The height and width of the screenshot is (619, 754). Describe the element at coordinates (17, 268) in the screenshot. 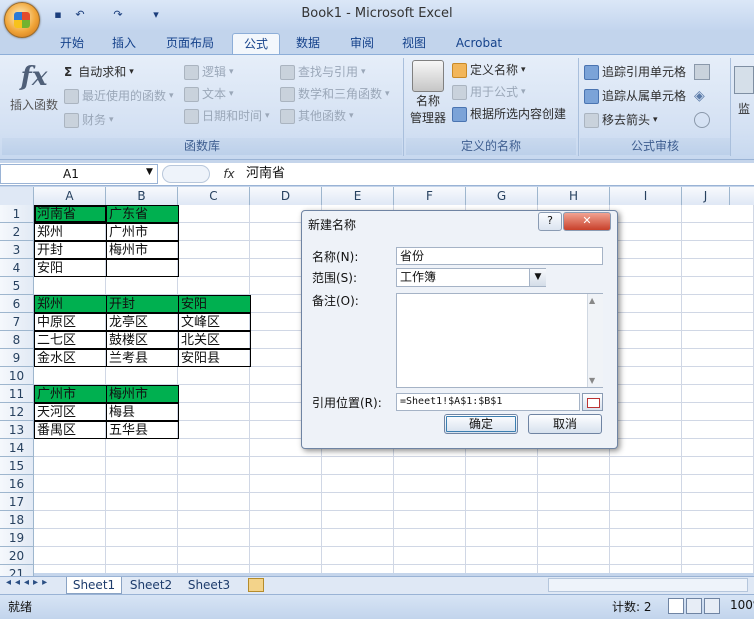

I see `row-header-4: 4` at that location.